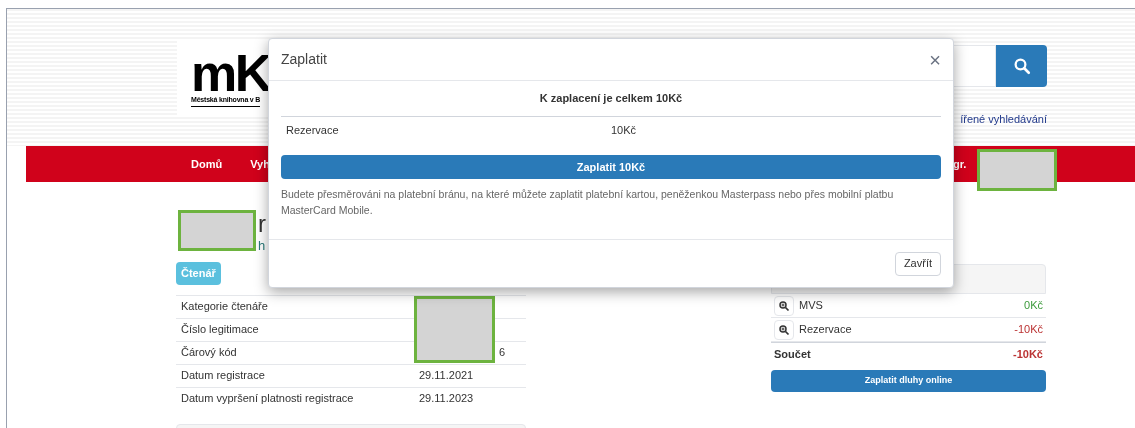 The image size is (1135, 428). What do you see at coordinates (262, 224) in the screenshot?
I see `reader-name: r` at bounding box center [262, 224].